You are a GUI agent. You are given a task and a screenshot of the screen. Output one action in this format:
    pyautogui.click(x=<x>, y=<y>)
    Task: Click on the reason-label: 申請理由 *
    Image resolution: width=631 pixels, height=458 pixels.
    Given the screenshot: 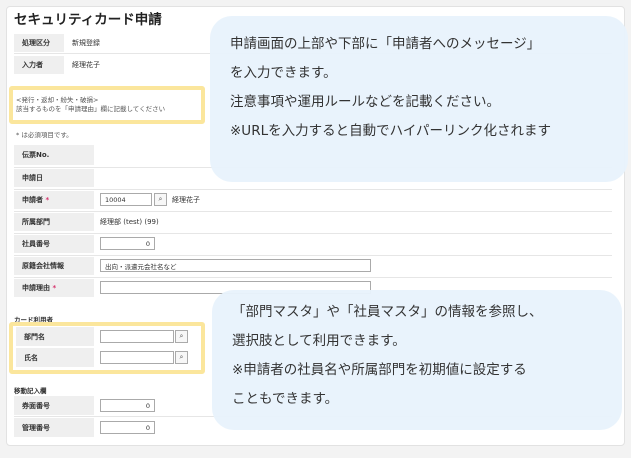 What is the action you would take?
    pyautogui.click(x=54, y=288)
    